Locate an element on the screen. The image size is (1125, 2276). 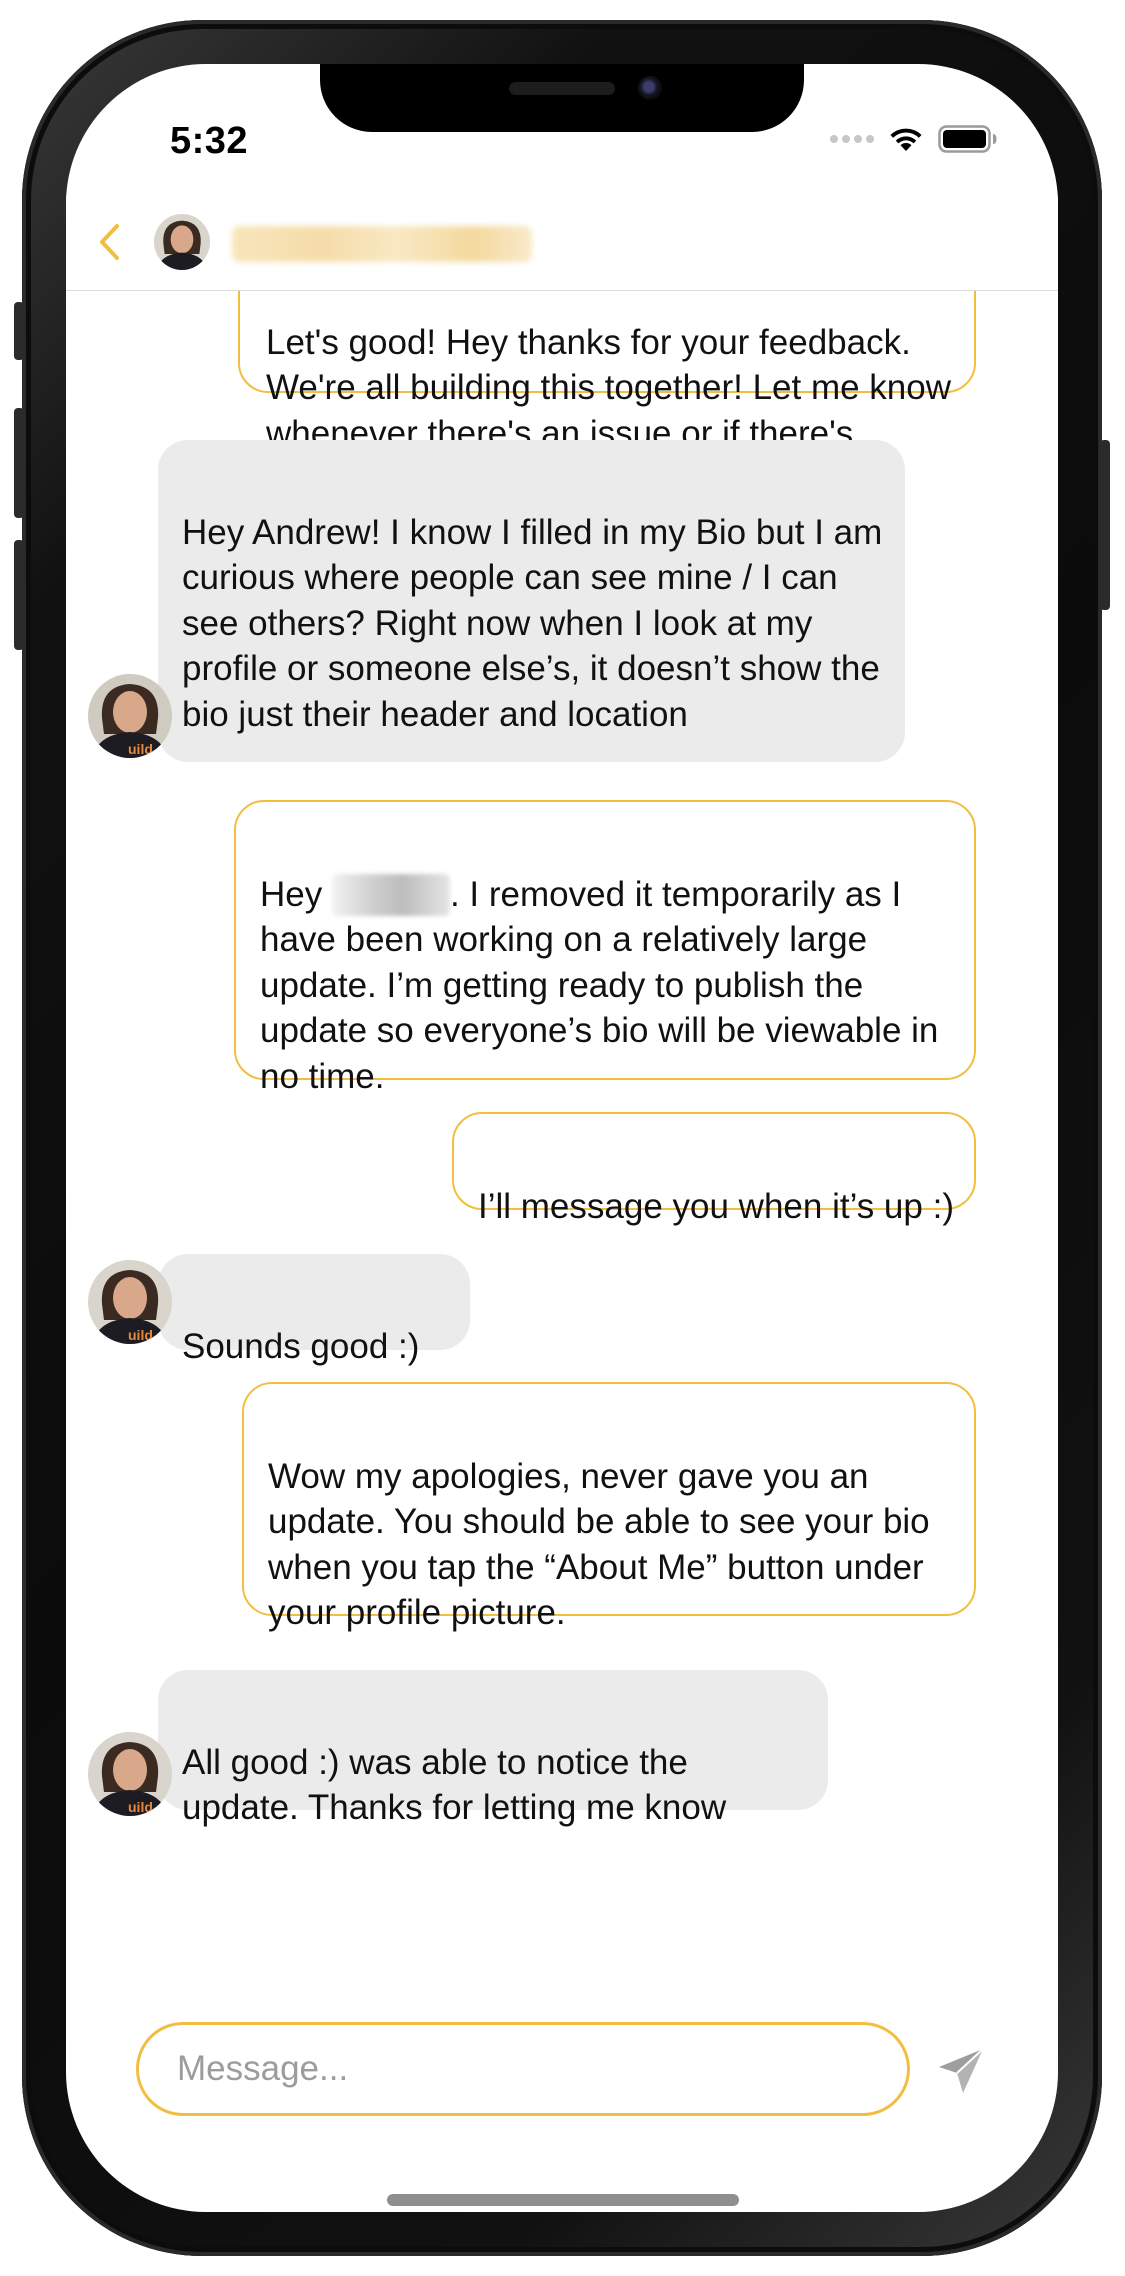
message-text-before: Hey is located at coordinates (296, 894).